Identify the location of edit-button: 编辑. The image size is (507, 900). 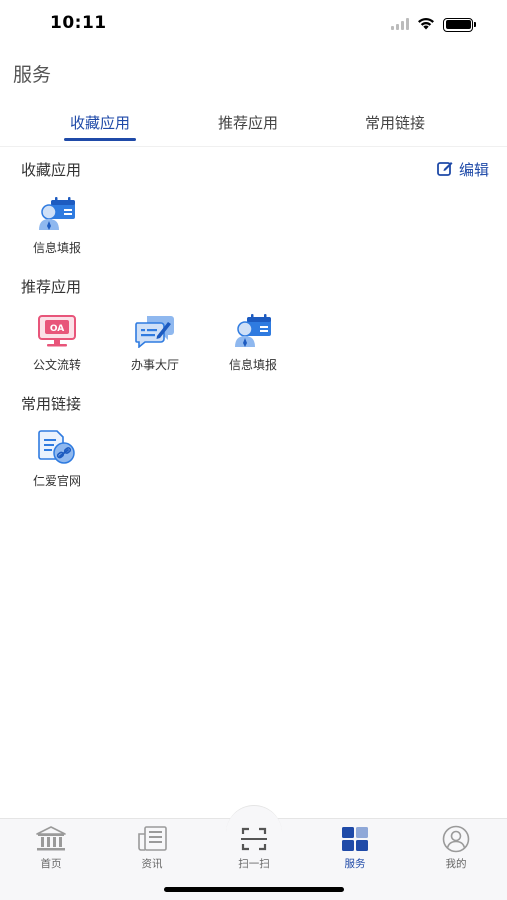
(463, 169).